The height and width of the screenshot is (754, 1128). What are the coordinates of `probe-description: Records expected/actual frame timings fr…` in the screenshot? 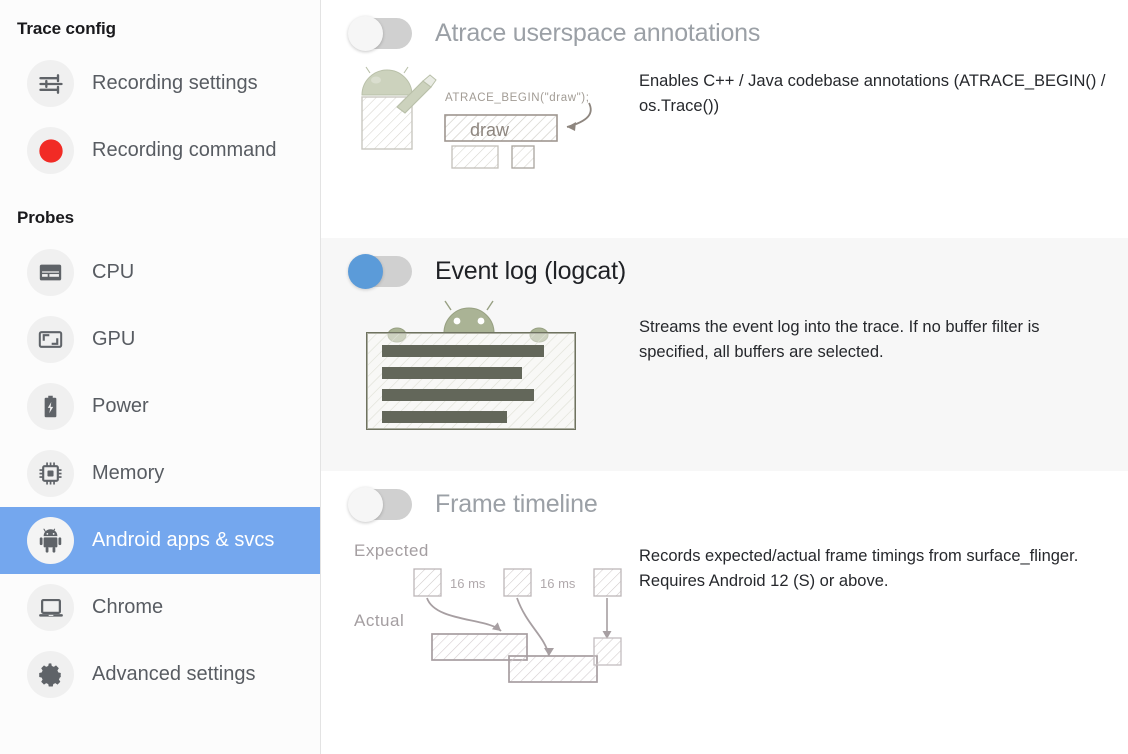 It's located at (859, 568).